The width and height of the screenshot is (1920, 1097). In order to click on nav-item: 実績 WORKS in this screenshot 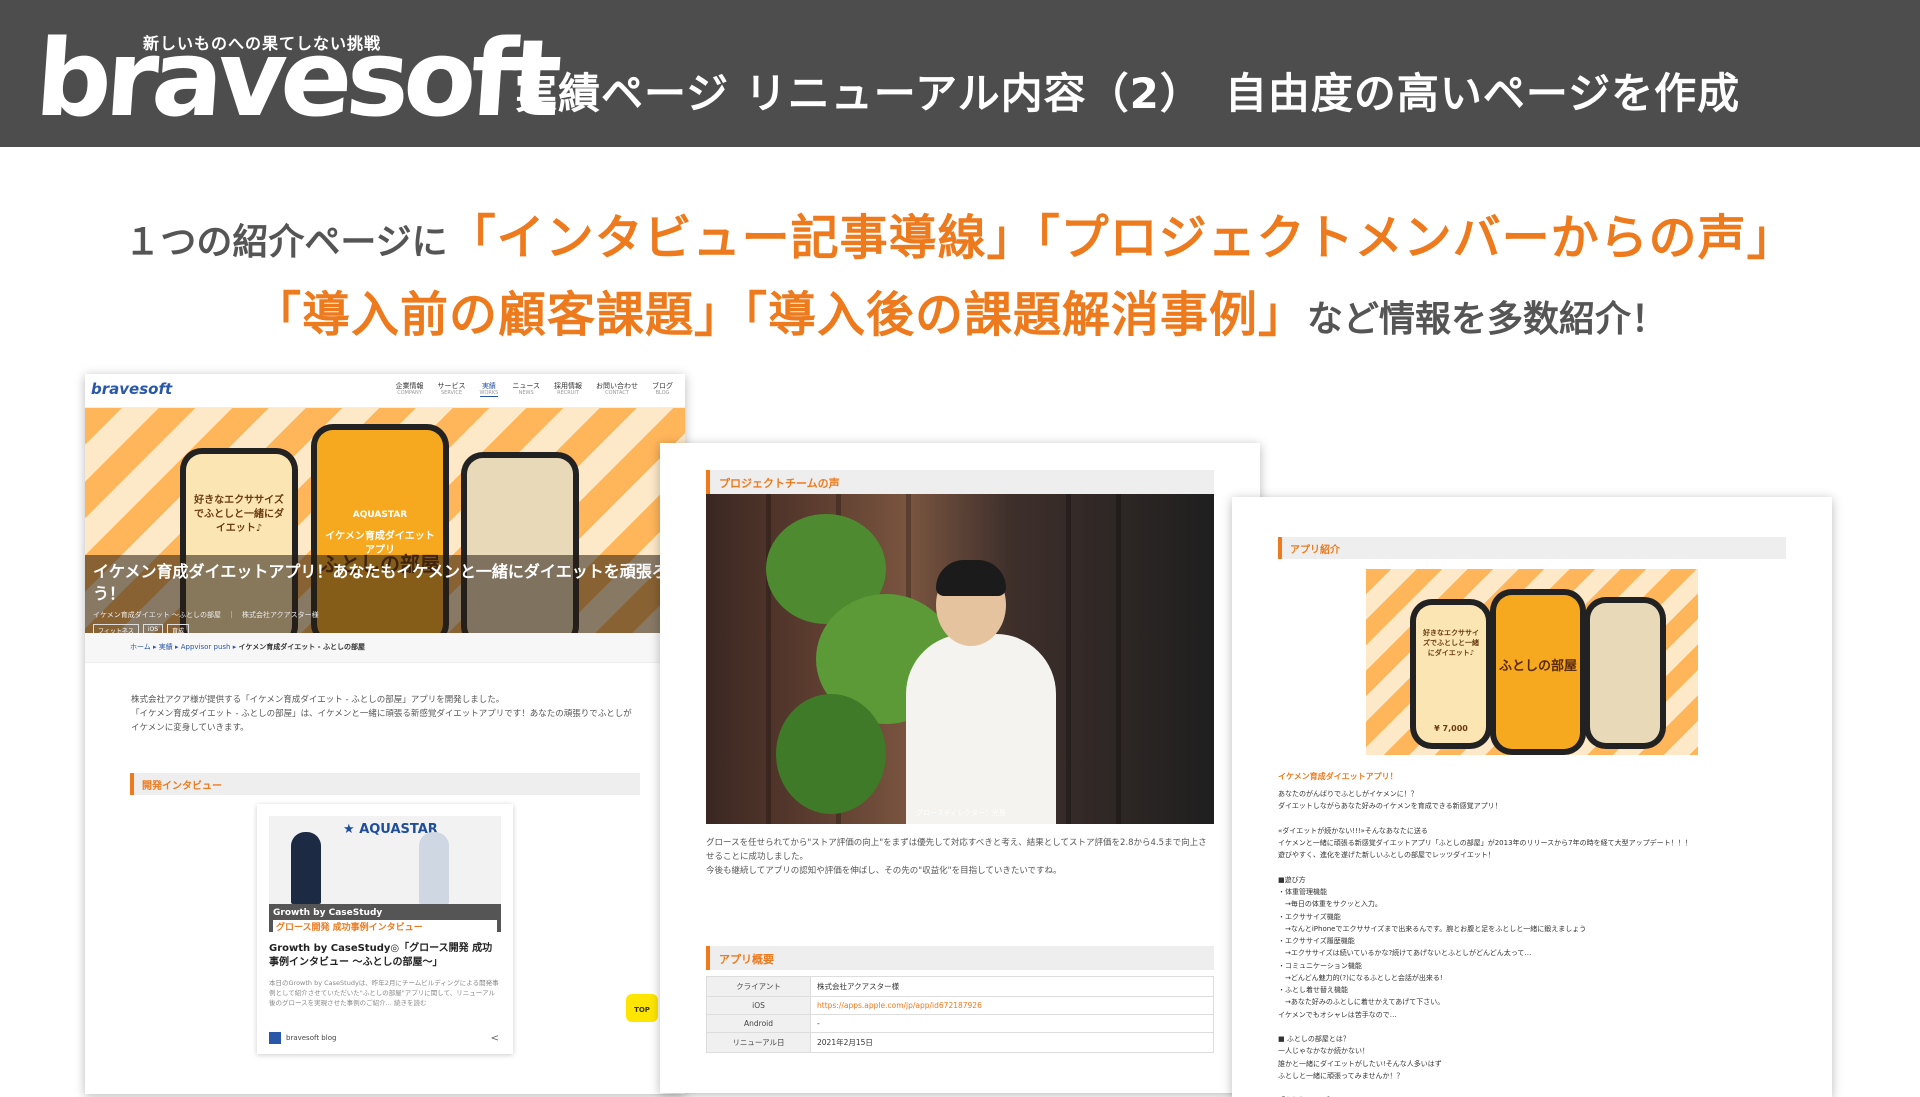, I will do `click(489, 390)`.